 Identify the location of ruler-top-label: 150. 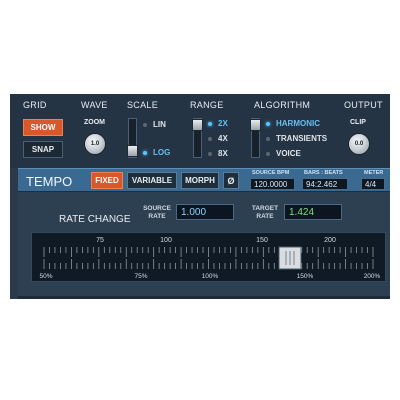
(262, 240).